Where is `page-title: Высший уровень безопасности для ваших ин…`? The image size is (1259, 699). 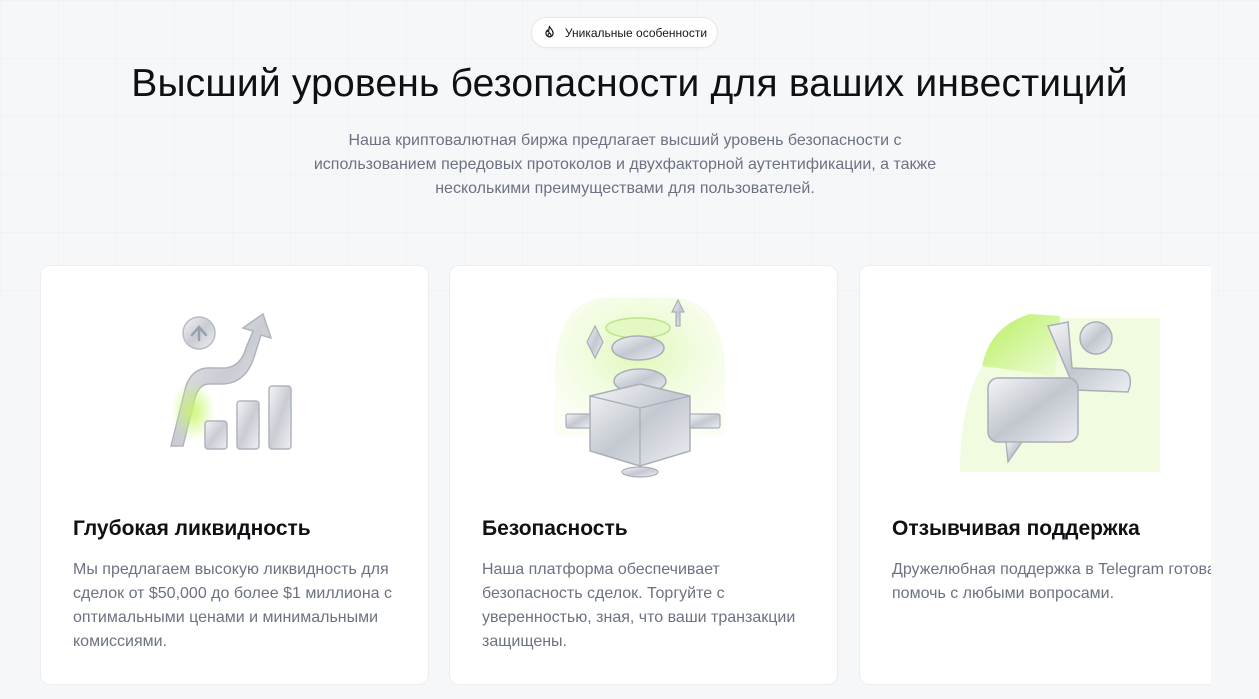 page-title: Высший уровень безопасности для ваших ин… is located at coordinates (629, 83).